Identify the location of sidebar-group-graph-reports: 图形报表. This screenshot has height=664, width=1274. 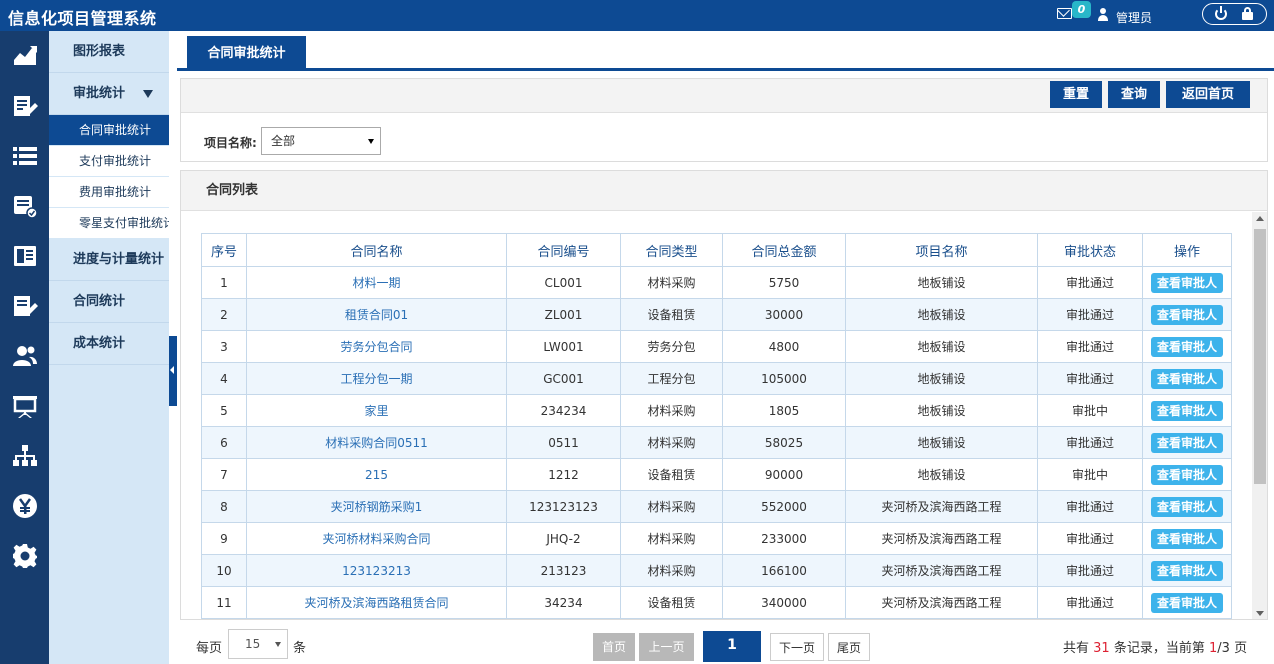
(109, 52).